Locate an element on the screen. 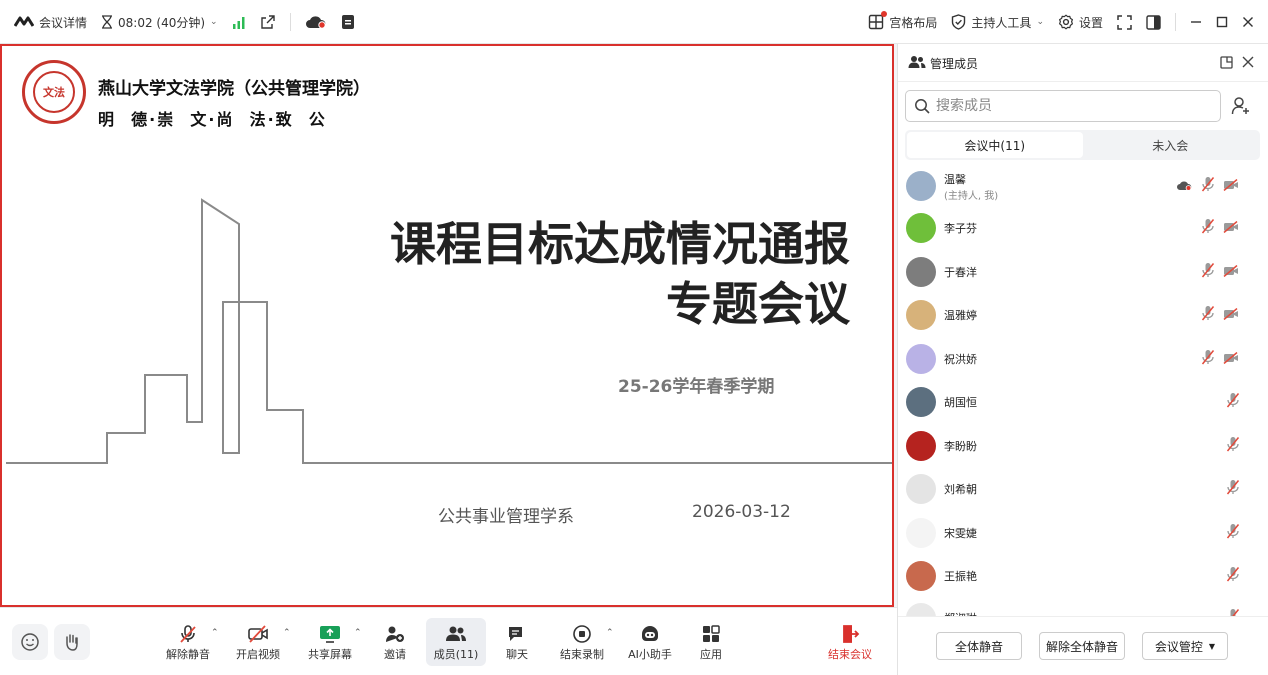 Image resolution: width=1268 pixels, height=675 pixels. mute-all-button: 全体静音 is located at coordinates (979, 646).